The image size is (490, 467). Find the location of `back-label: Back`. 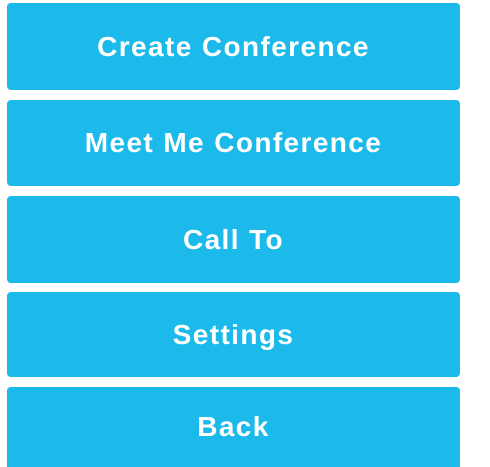

back-label: Back is located at coordinates (233, 426).